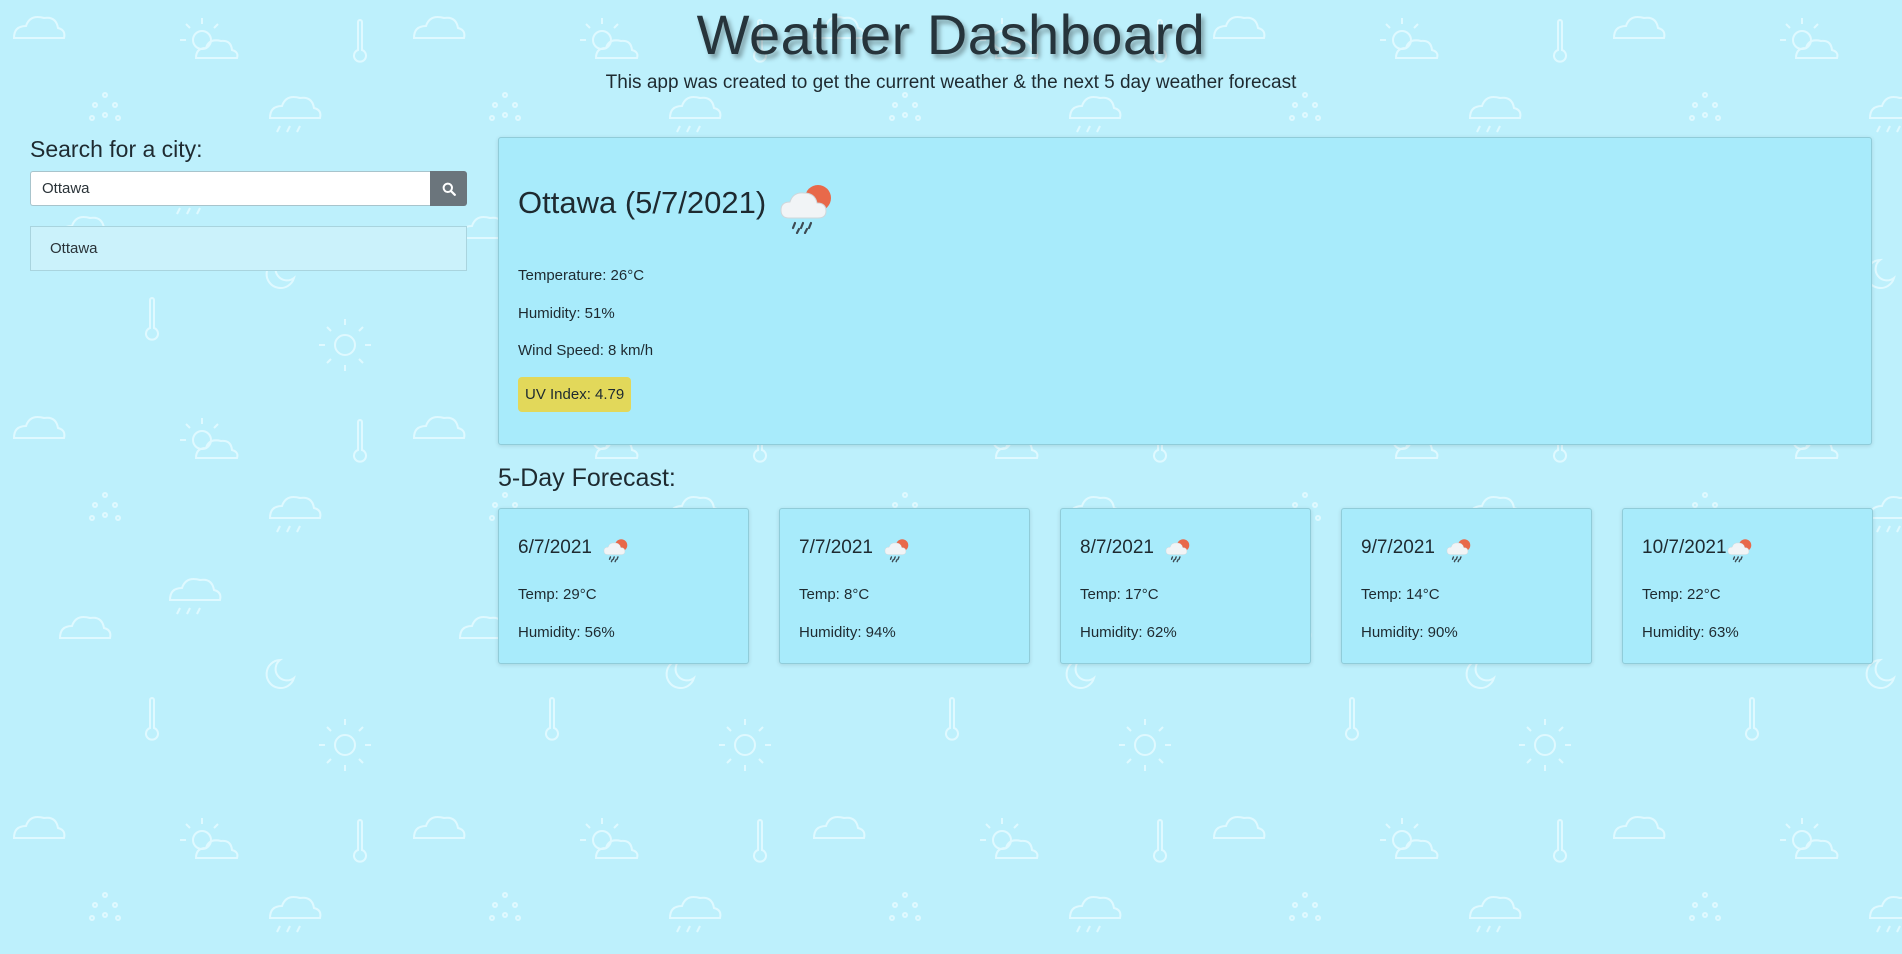 Image resolution: width=1902 pixels, height=954 pixels. I want to click on page-title: Weather Dashboard, so click(951, 34).